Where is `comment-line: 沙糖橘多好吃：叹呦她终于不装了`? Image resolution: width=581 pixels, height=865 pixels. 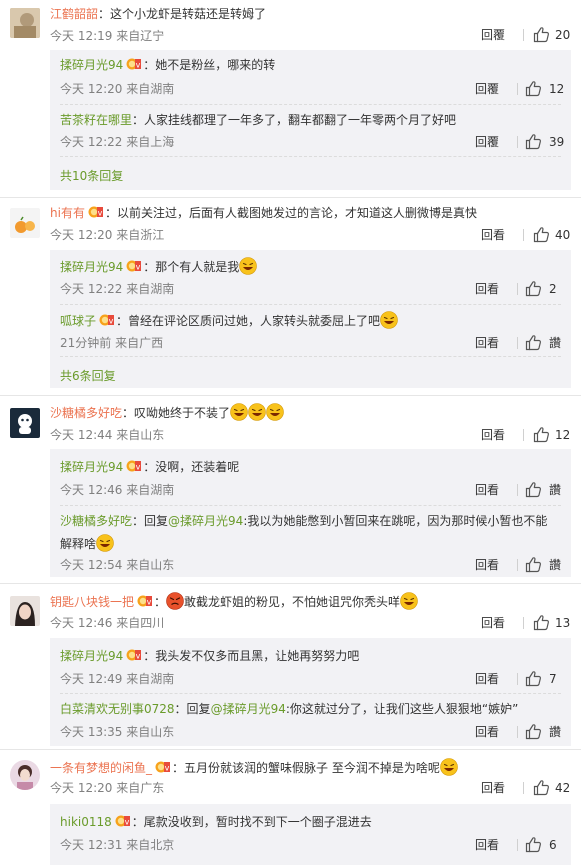 comment-line: 沙糖橘多好吃：叹呦她终于不装了 is located at coordinates (167, 412).